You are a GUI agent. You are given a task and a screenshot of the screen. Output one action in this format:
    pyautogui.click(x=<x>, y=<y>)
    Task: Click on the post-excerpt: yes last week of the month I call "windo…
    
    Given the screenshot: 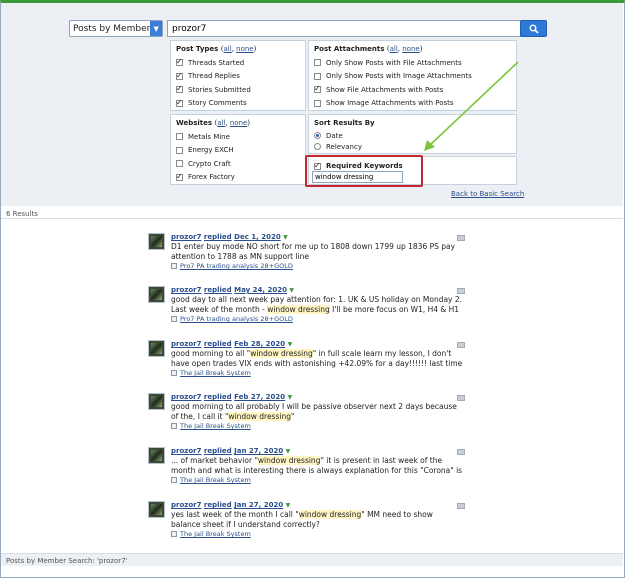 What is the action you would take?
    pyautogui.click(x=317, y=519)
    